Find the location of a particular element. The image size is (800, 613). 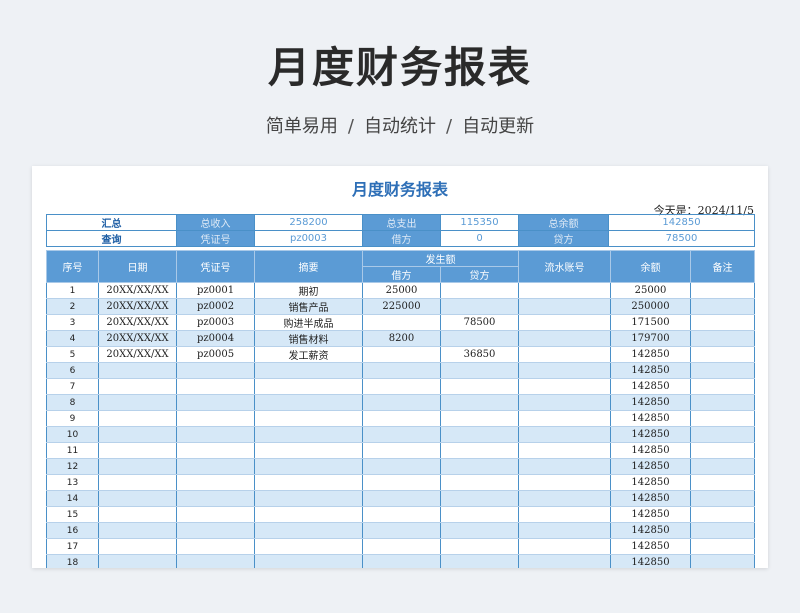

cell-debit: 25000 is located at coordinates (401, 290).